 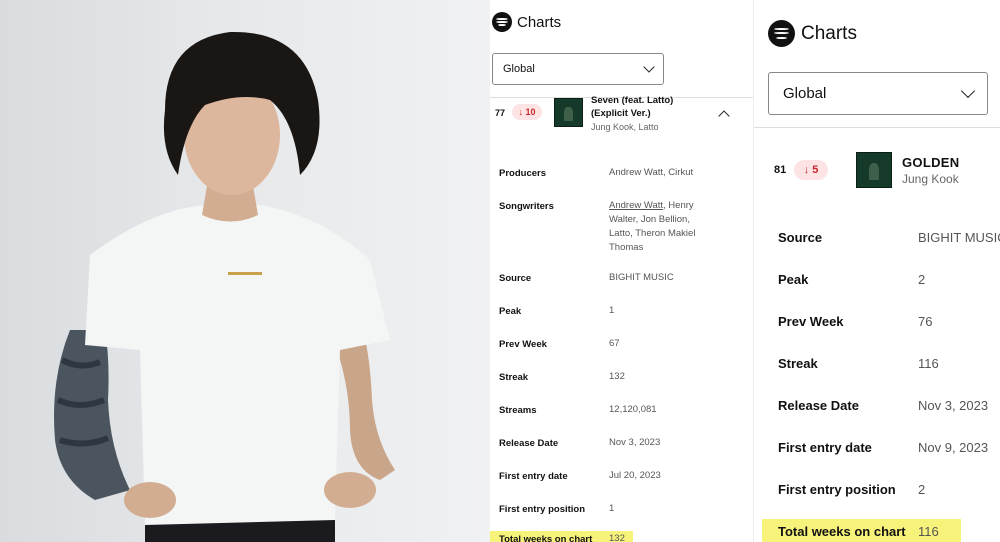 I want to click on streak-value: 132, so click(x=617, y=376).